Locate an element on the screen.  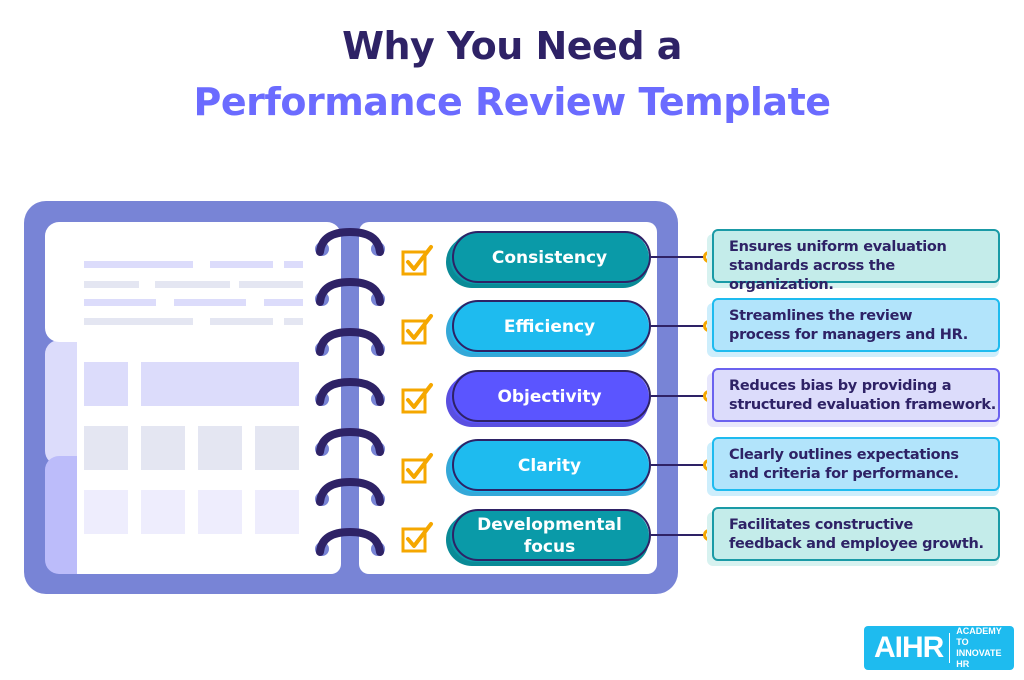
description-line: Facilitates constructive is located at coordinates (821, 525).